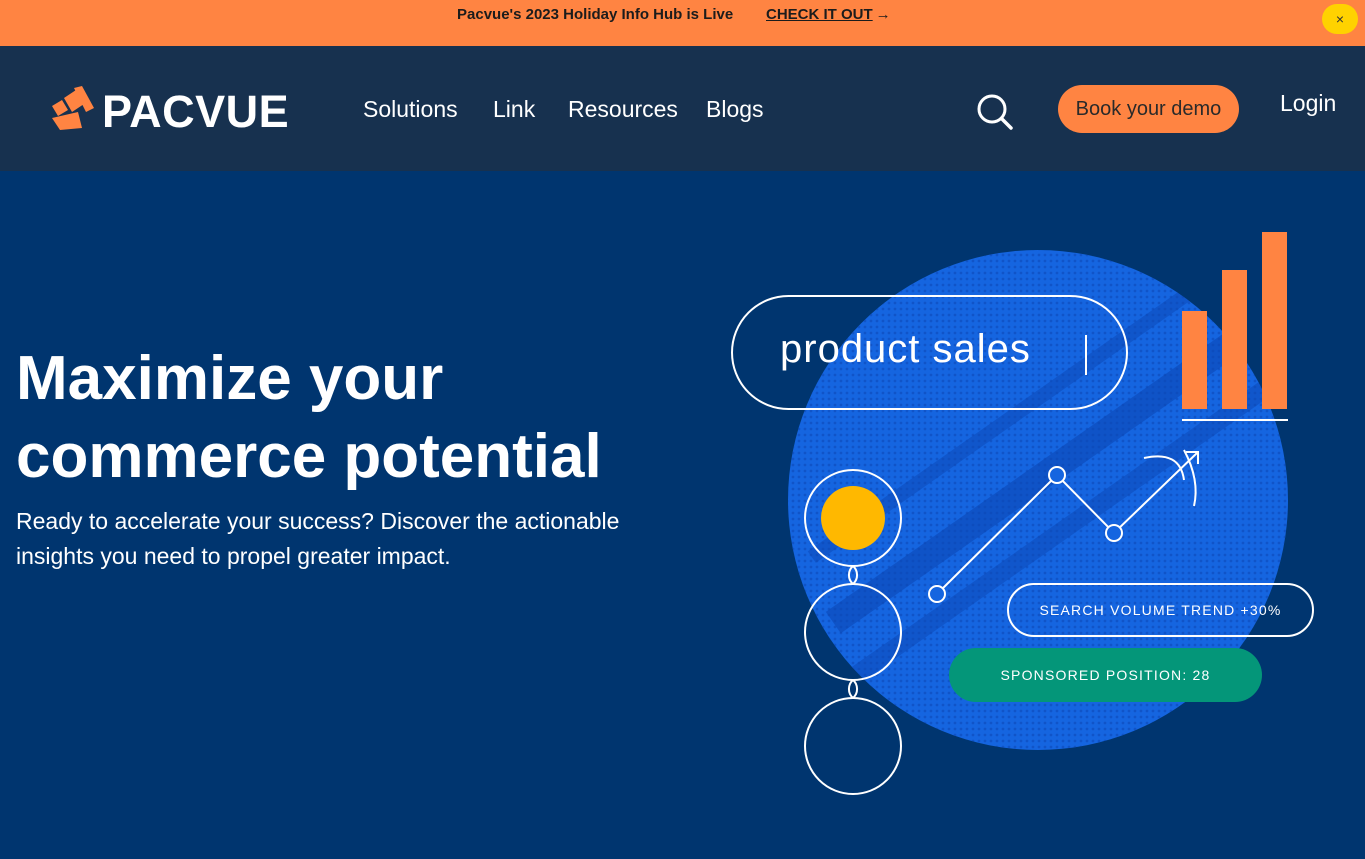  I want to click on text-cursor, so click(1086, 355).